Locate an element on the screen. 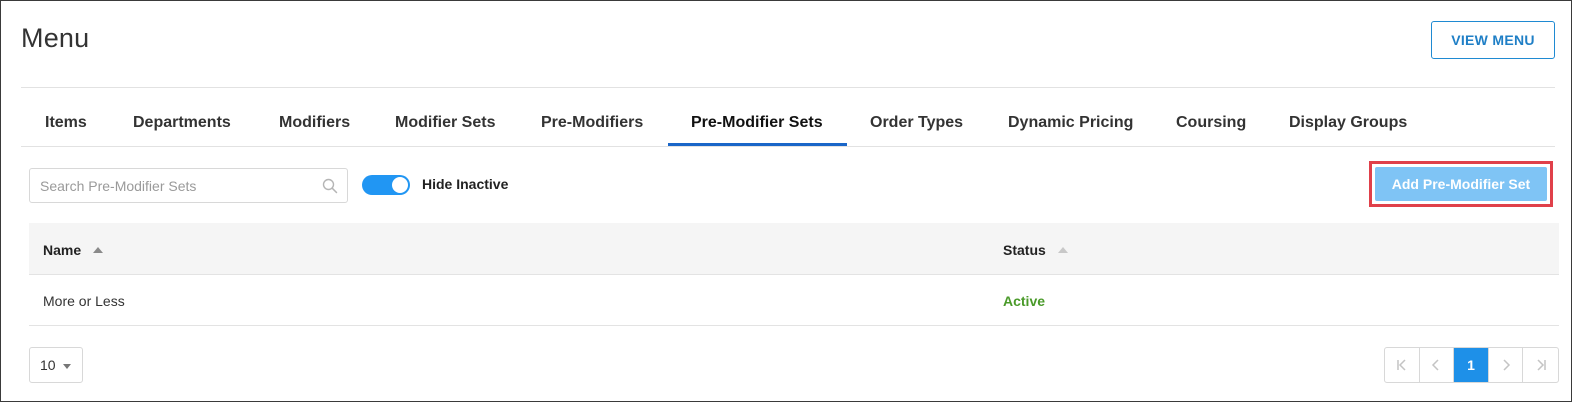 The height and width of the screenshot is (402, 1572). table-header: Name Status is located at coordinates (794, 249).